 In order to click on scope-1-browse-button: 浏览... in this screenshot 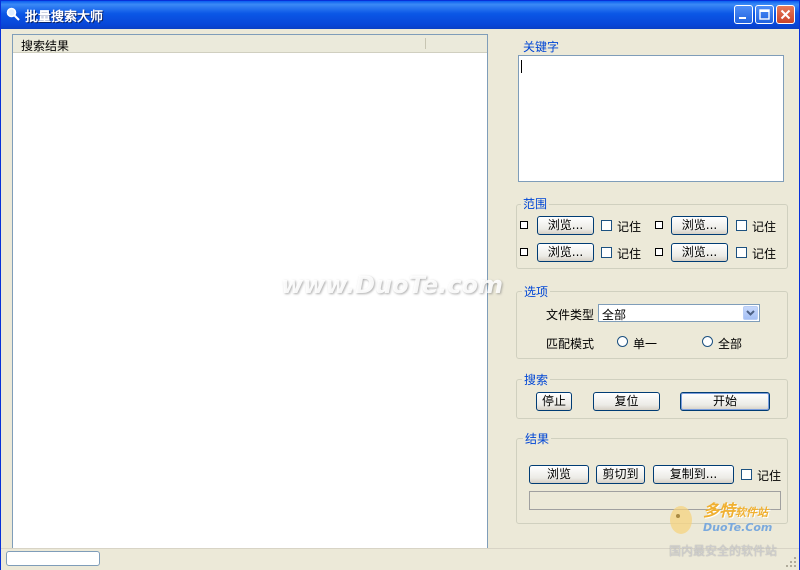, I will do `click(565, 225)`.